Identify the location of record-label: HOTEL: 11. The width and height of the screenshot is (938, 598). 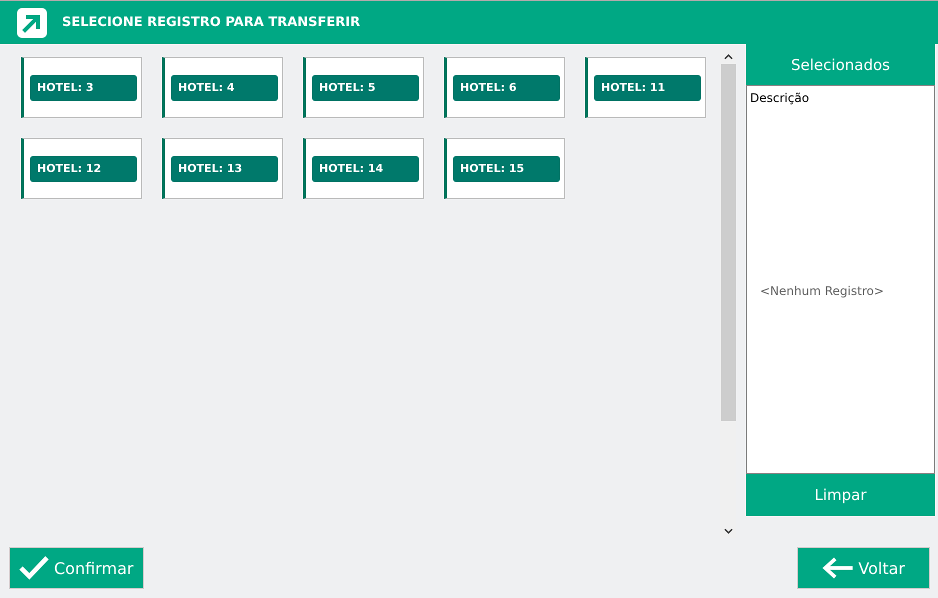
(647, 87).